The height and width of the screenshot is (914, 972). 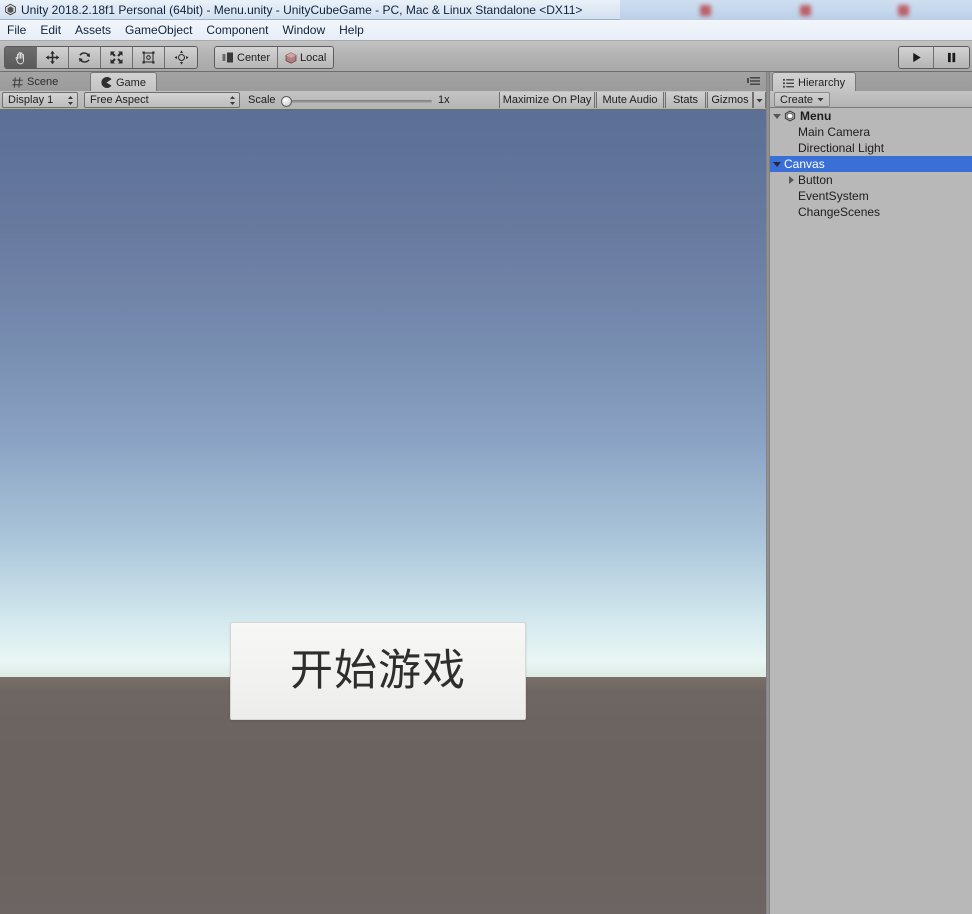 What do you see at coordinates (313, 57) in the screenshot?
I see `rotation-mode-label: Local` at bounding box center [313, 57].